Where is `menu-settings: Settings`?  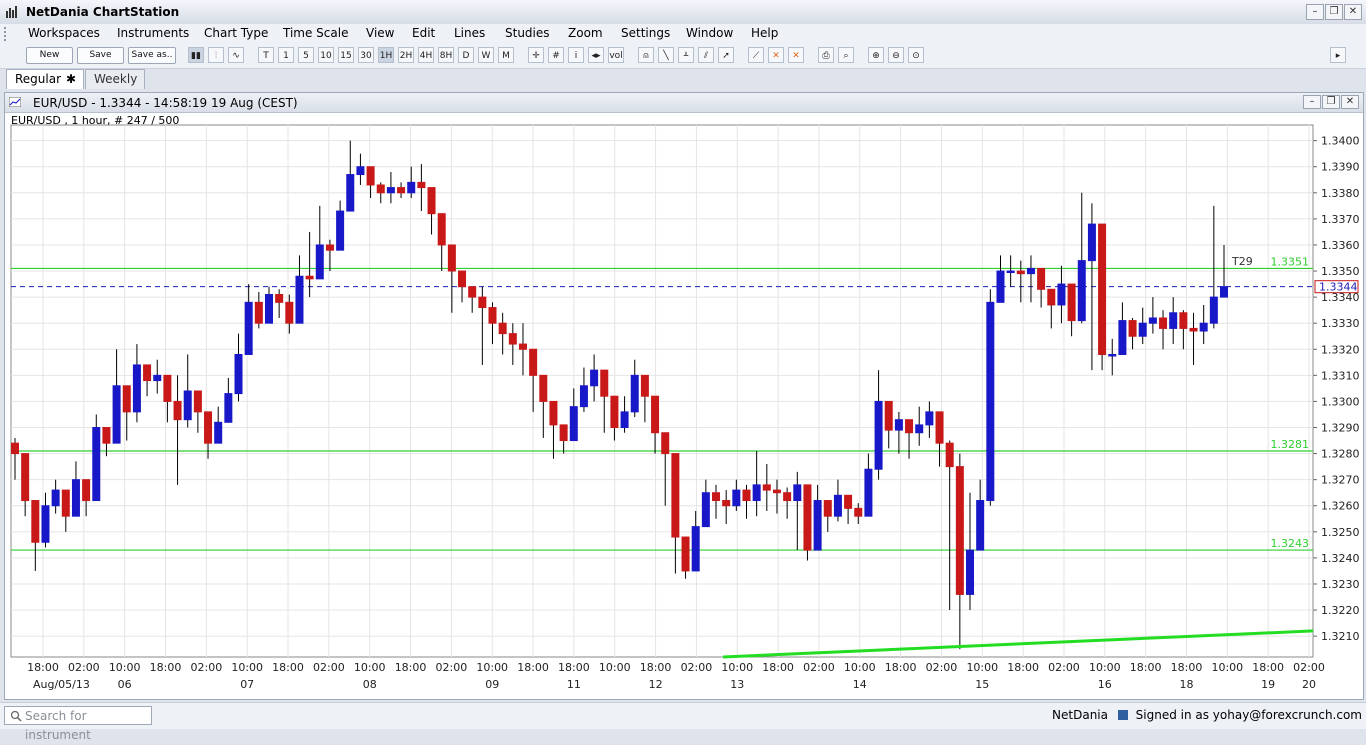 menu-settings: Settings is located at coordinates (645, 33).